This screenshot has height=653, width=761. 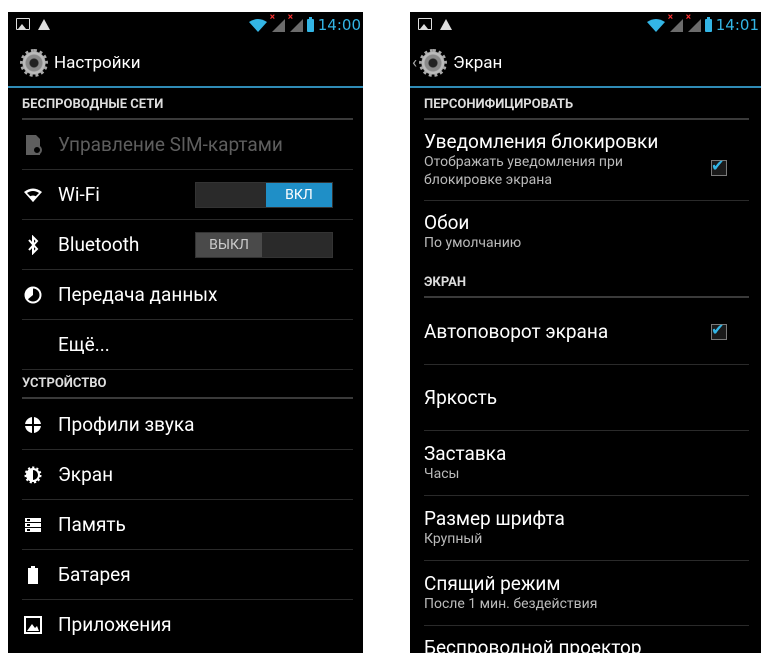 I want to click on status-bar: 14:00, so click(x=185, y=26).